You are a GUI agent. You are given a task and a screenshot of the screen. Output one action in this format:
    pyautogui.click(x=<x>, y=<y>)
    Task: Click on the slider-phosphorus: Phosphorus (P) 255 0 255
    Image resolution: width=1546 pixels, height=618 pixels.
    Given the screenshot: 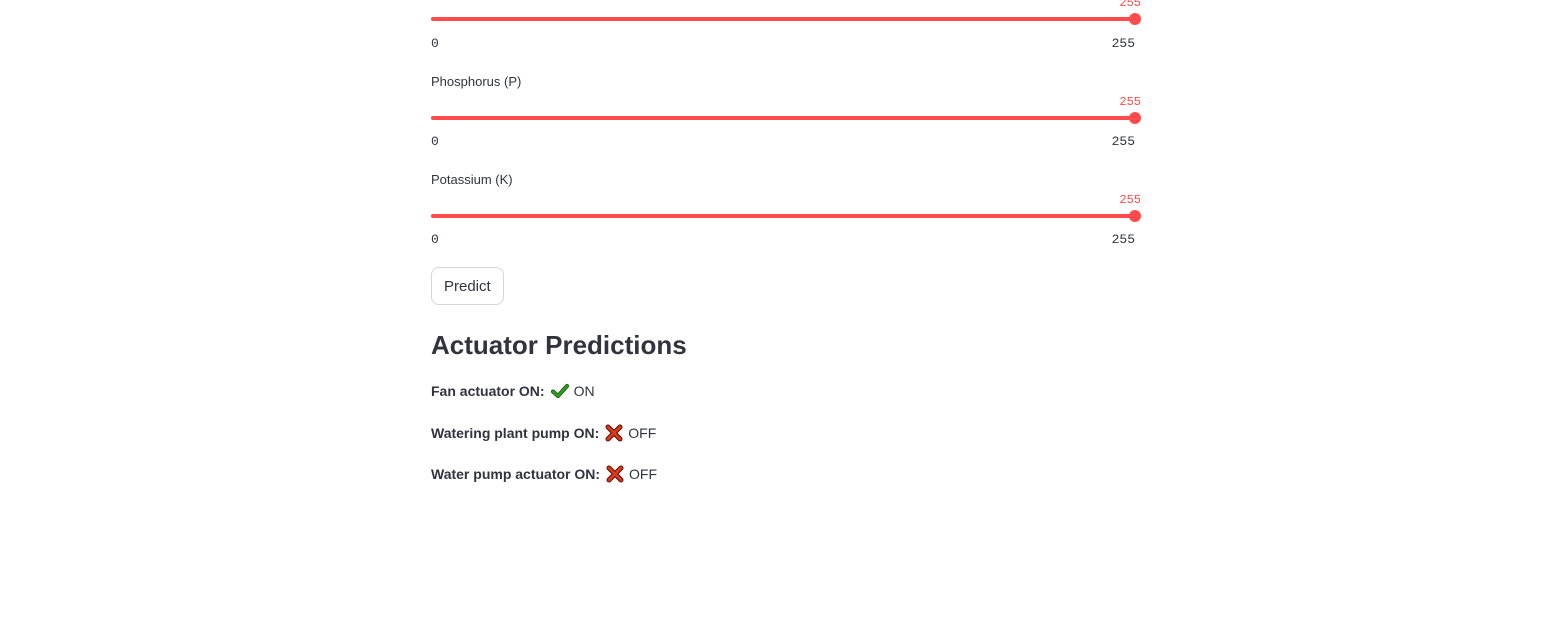 What is the action you would take?
    pyautogui.click(x=786, y=111)
    